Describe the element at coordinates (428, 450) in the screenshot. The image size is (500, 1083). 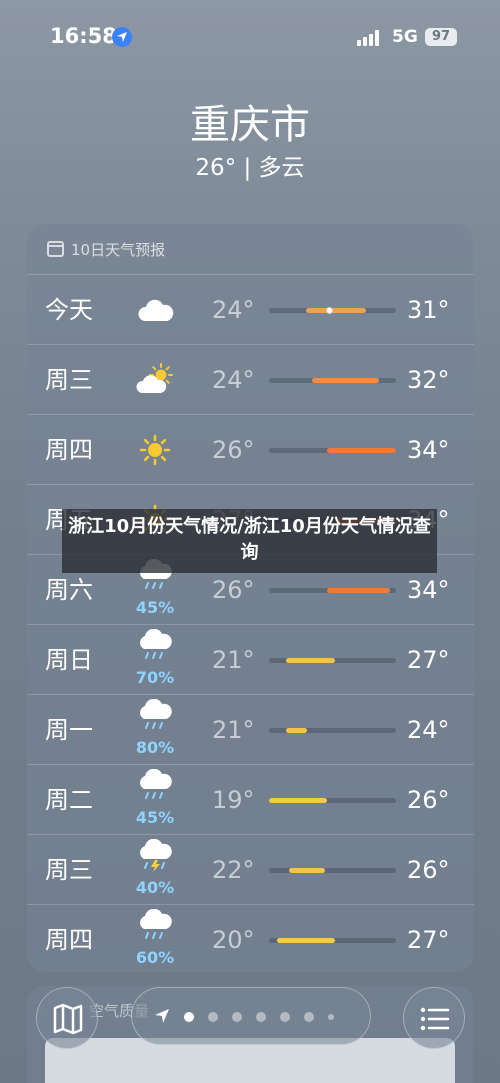
I see `high-temperature: 34°` at that location.